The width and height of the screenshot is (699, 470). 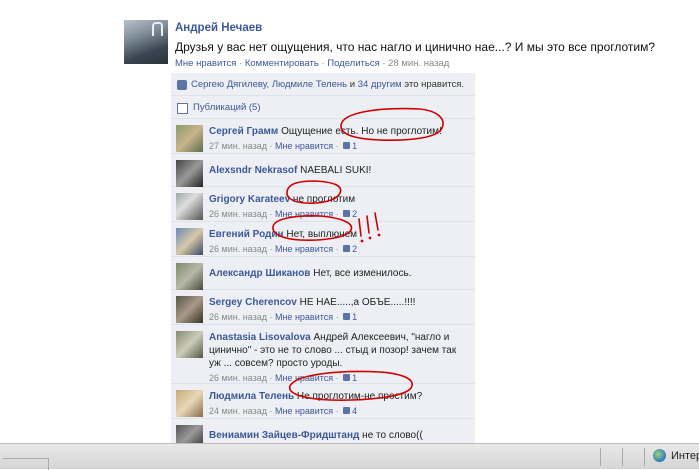 I want to click on post-author-name: Андрей Нечаев, so click(x=218, y=28).